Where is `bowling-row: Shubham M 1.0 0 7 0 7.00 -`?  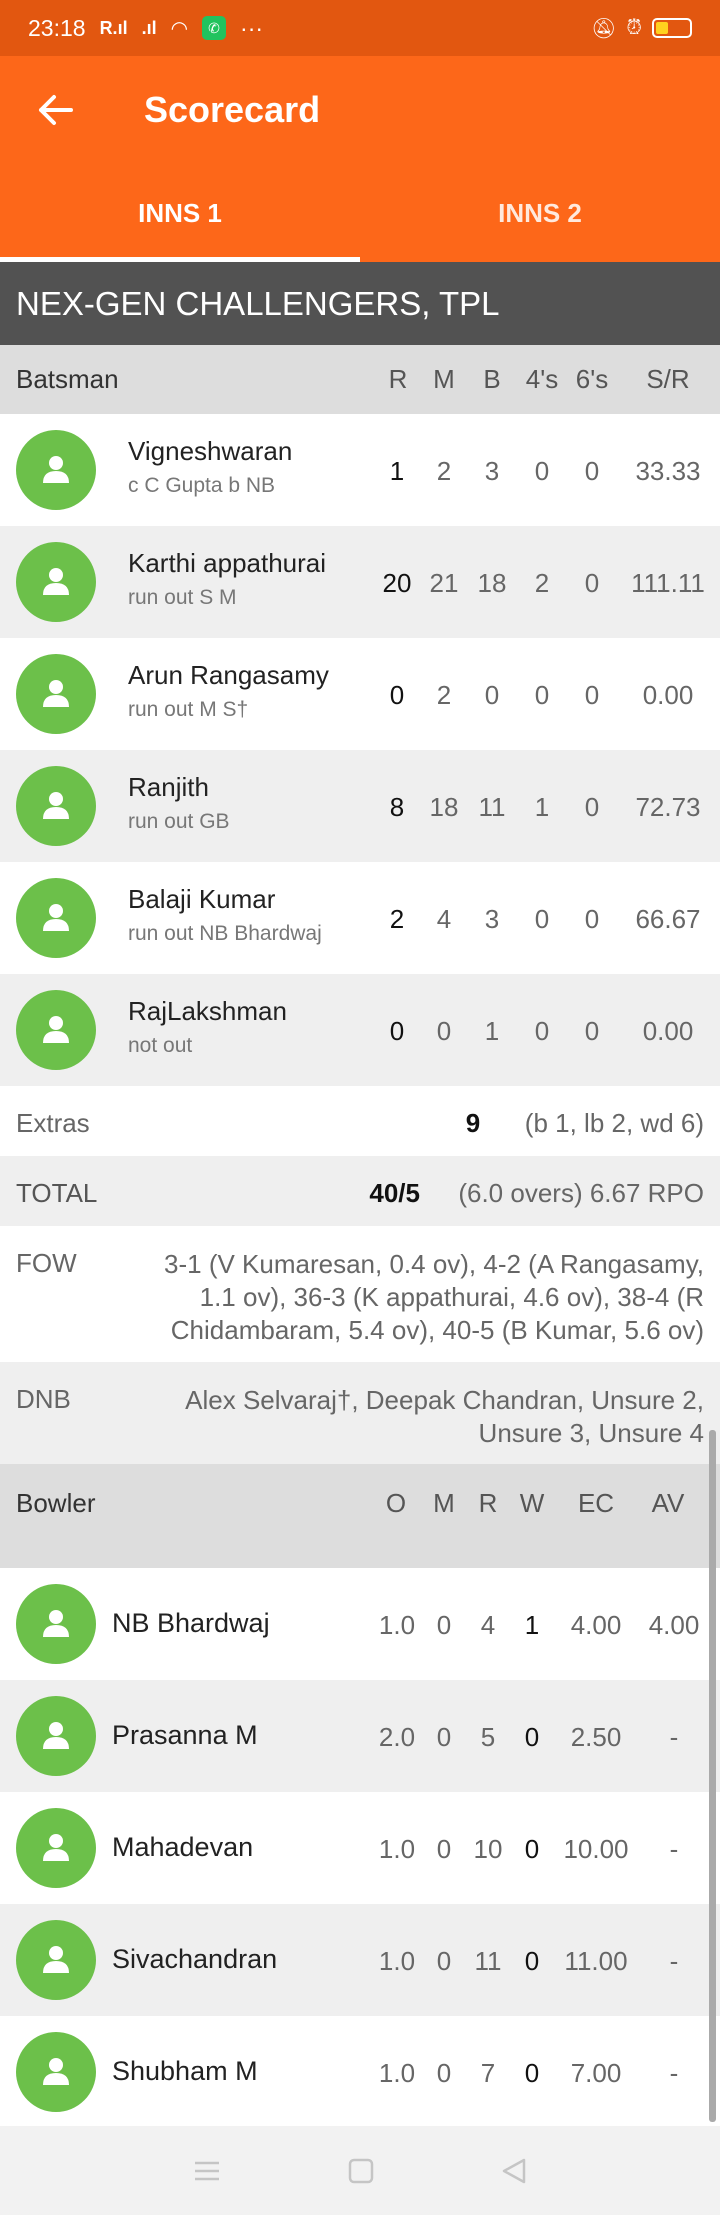
bowling-row: Shubham M 1.0 0 7 0 7.00 - is located at coordinates (360, 2071).